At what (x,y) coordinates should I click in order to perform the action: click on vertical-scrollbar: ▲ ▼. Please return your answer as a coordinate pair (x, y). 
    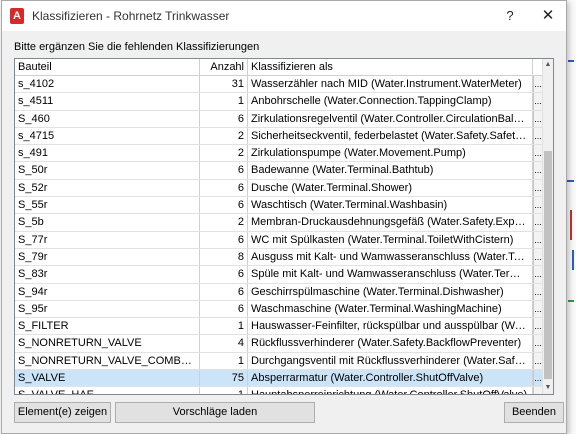
    Looking at the image, I should click on (547, 226).